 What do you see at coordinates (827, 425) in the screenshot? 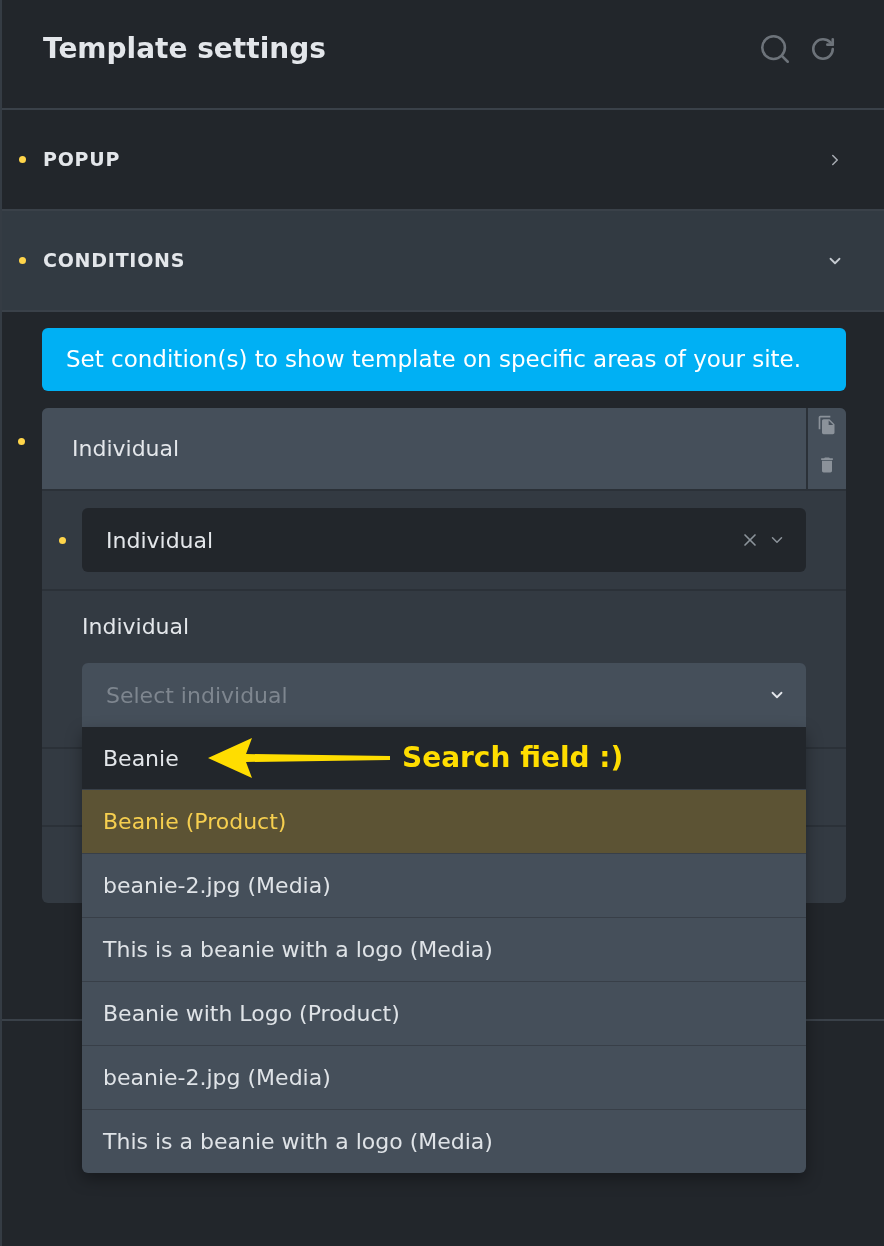
I see `copy-icon` at bounding box center [827, 425].